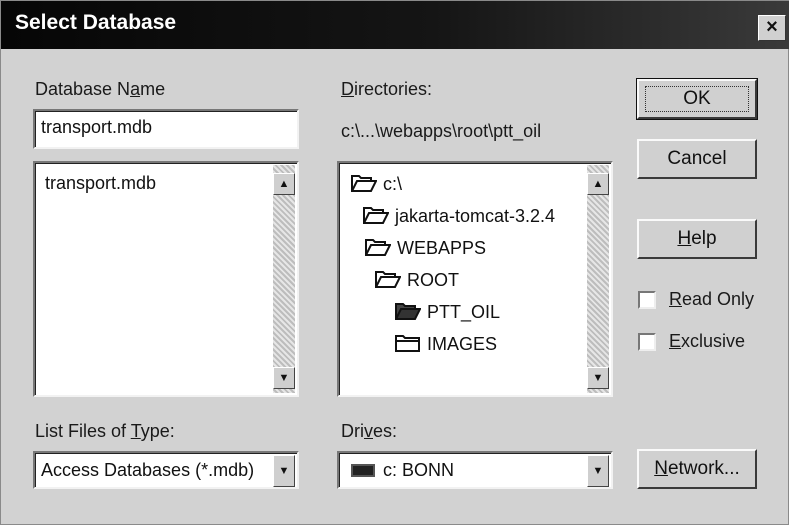 Image resolution: width=789 pixels, height=525 pixels. I want to click on drives-label-text-end: es:, so click(385, 431).